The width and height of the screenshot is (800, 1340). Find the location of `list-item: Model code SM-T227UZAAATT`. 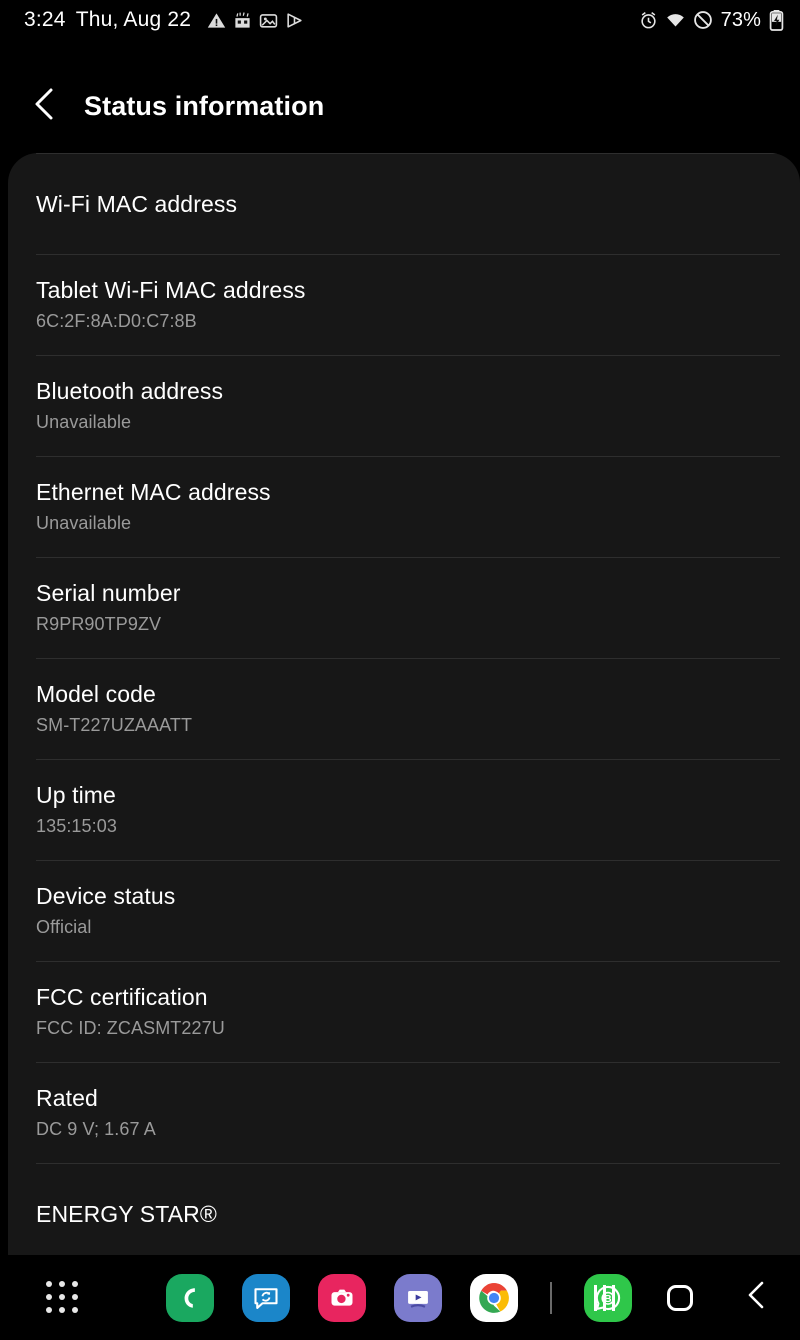

list-item: Model code SM-T227UZAAATT is located at coordinates (404, 708).